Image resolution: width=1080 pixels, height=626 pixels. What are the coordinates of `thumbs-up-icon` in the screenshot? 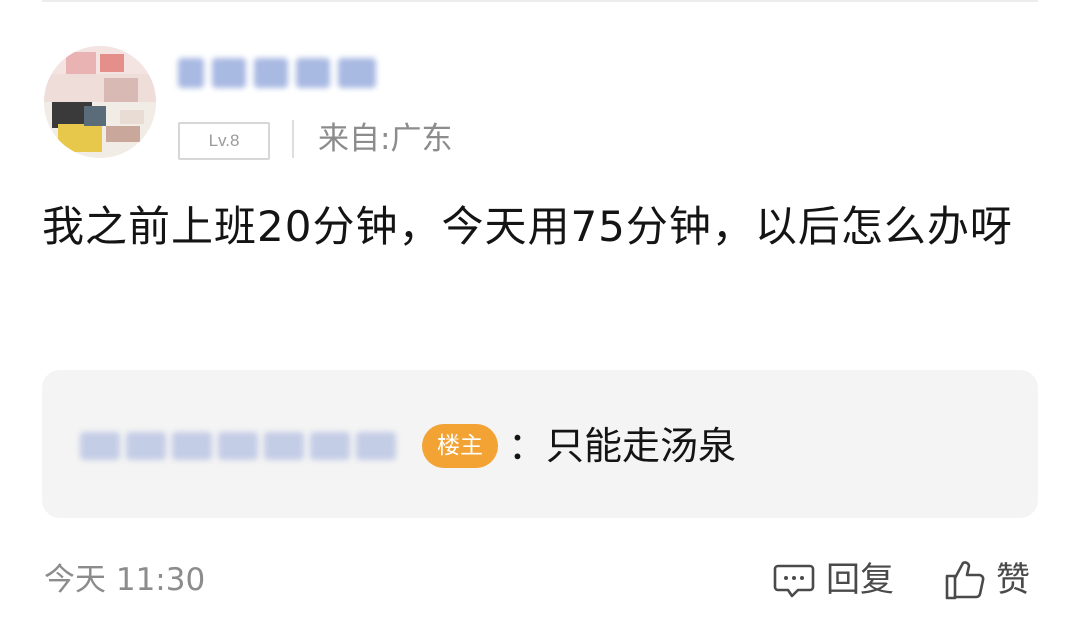 It's located at (965, 580).